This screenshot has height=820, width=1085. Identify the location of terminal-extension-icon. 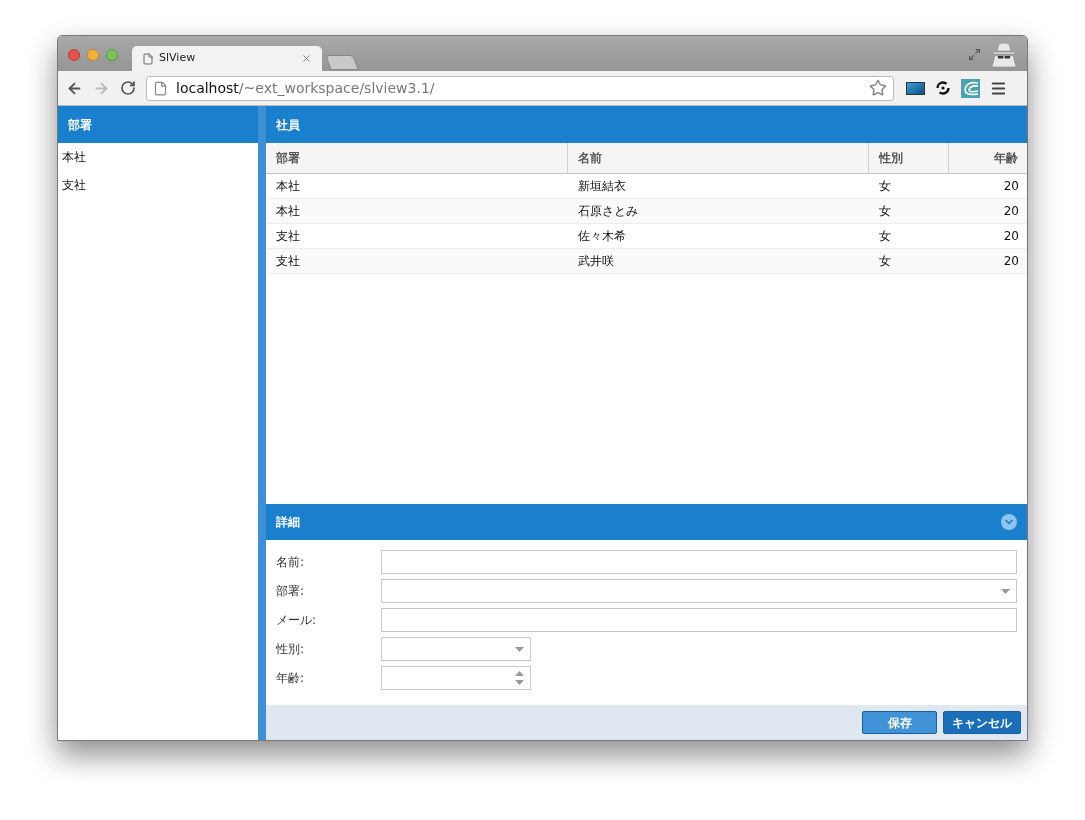
(915, 88).